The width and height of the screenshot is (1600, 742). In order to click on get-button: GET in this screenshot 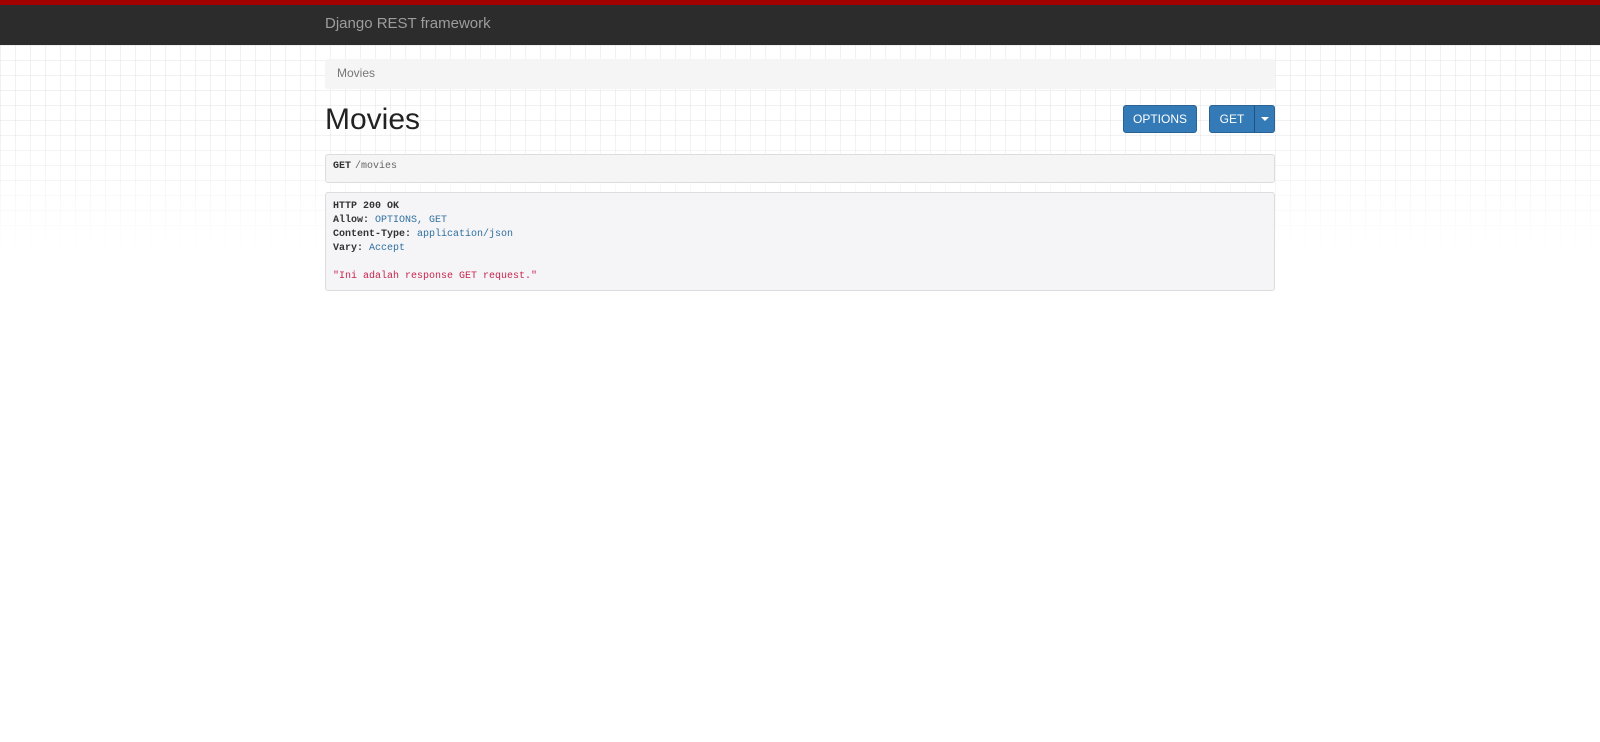, I will do `click(1232, 119)`.